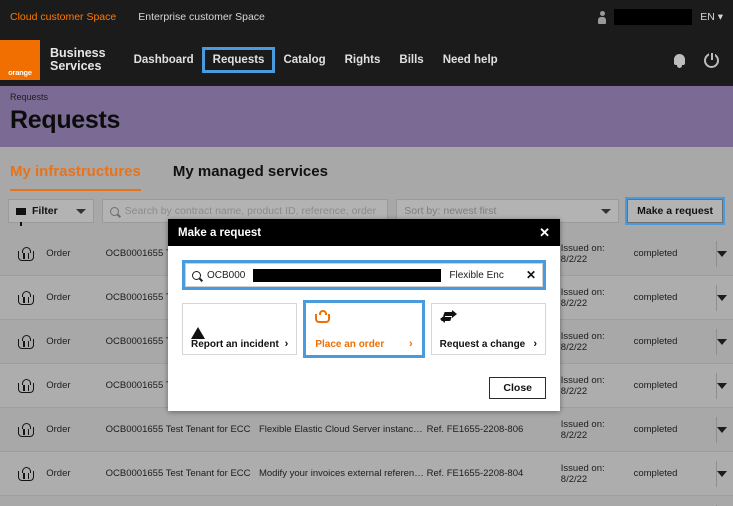 This screenshot has width=733, height=506. Describe the element at coordinates (164, 60) in the screenshot. I see `nav-item-dashboard: Dashboard` at that location.